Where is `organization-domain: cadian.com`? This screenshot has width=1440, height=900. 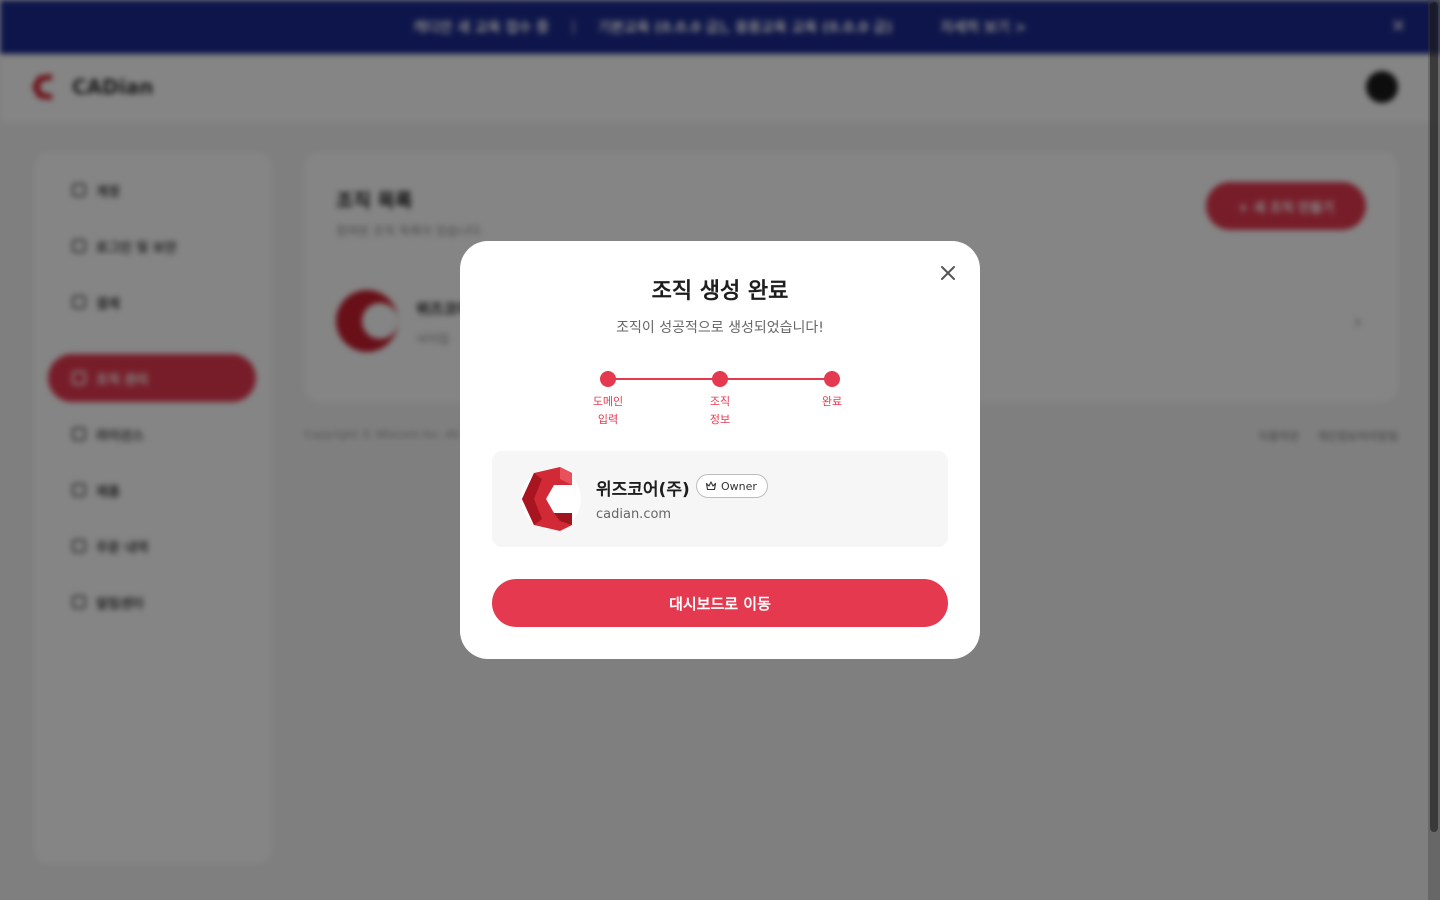
organization-domain: cadian.com is located at coordinates (634, 514).